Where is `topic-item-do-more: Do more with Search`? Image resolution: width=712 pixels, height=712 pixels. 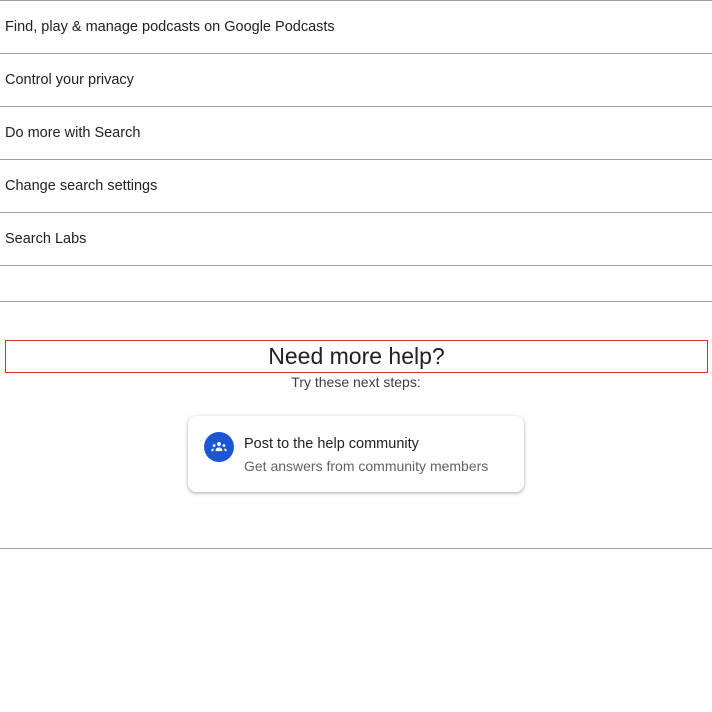 topic-item-do-more: Do more with Search is located at coordinates (356, 132).